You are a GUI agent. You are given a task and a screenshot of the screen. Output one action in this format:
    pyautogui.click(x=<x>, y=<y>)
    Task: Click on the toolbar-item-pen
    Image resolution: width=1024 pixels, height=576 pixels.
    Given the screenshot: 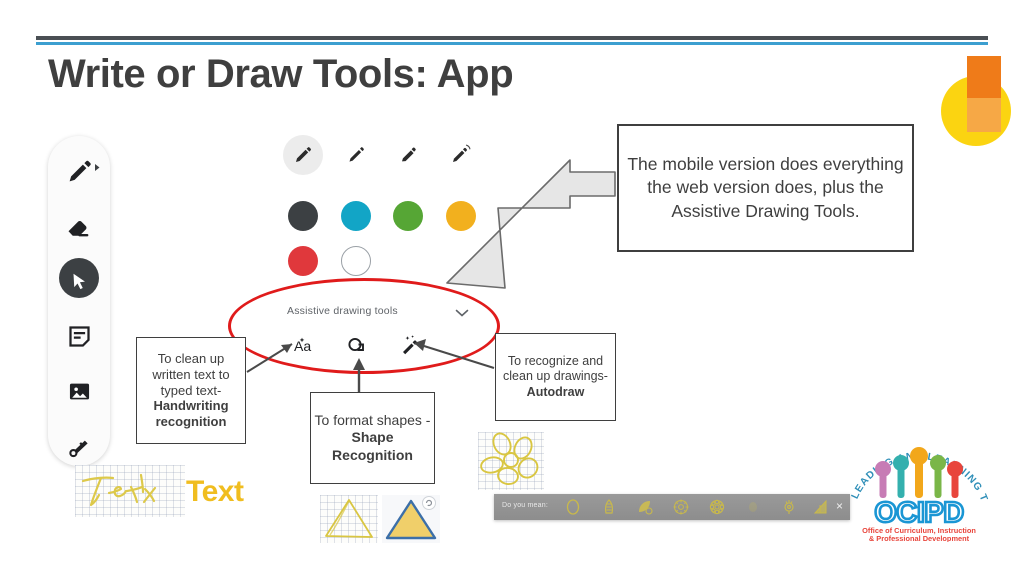 What is the action you would take?
    pyautogui.click(x=79, y=171)
    